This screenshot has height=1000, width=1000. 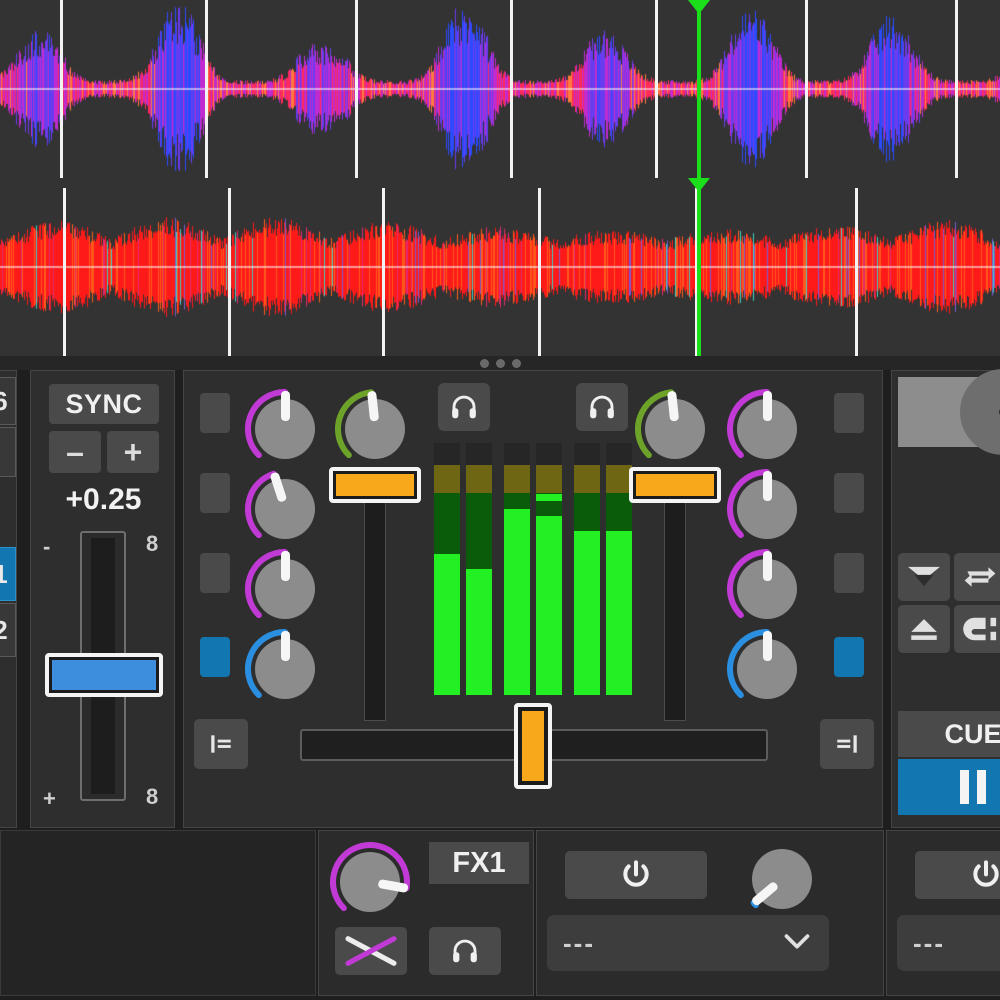 What do you see at coordinates (949, 412) in the screenshot?
I see `jog-wheel` at bounding box center [949, 412].